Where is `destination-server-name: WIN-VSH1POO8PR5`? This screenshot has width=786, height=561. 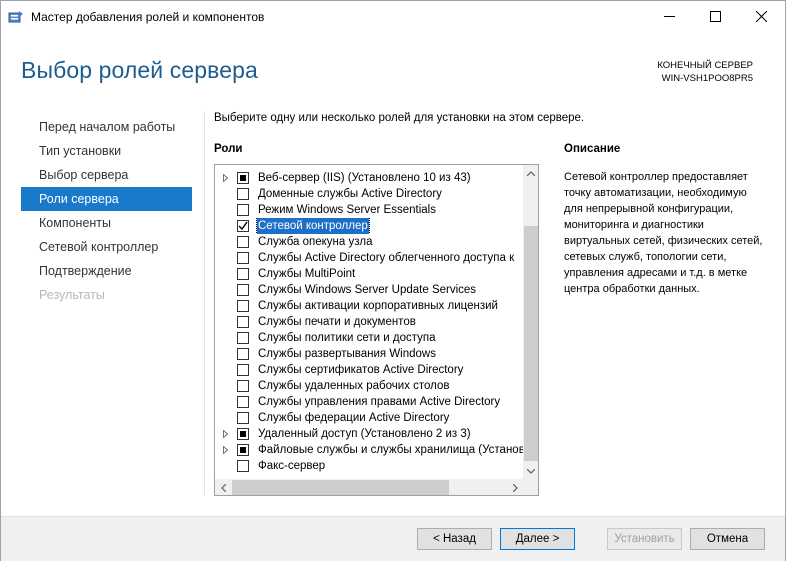 destination-server-name: WIN-VSH1POO8PR5 is located at coordinates (707, 78).